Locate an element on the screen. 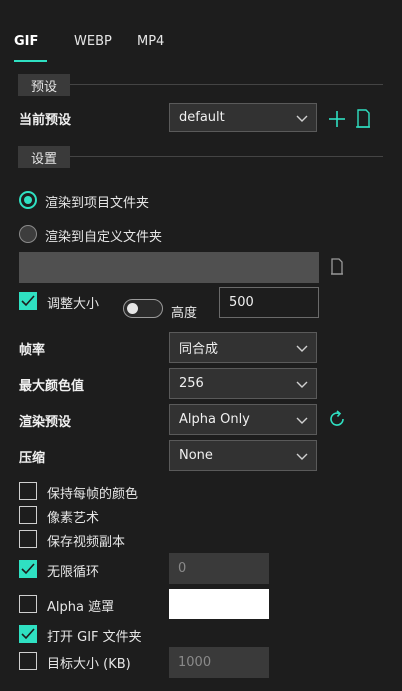 This screenshot has height=691, width=402. save-video-copy-checkbox is located at coordinates (28, 539).